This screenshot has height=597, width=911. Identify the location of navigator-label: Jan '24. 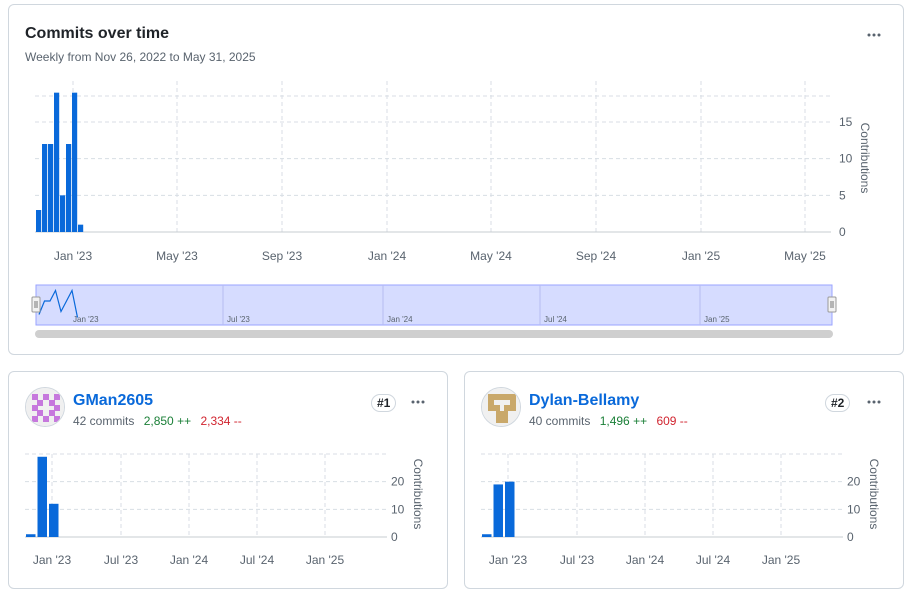
(400, 319).